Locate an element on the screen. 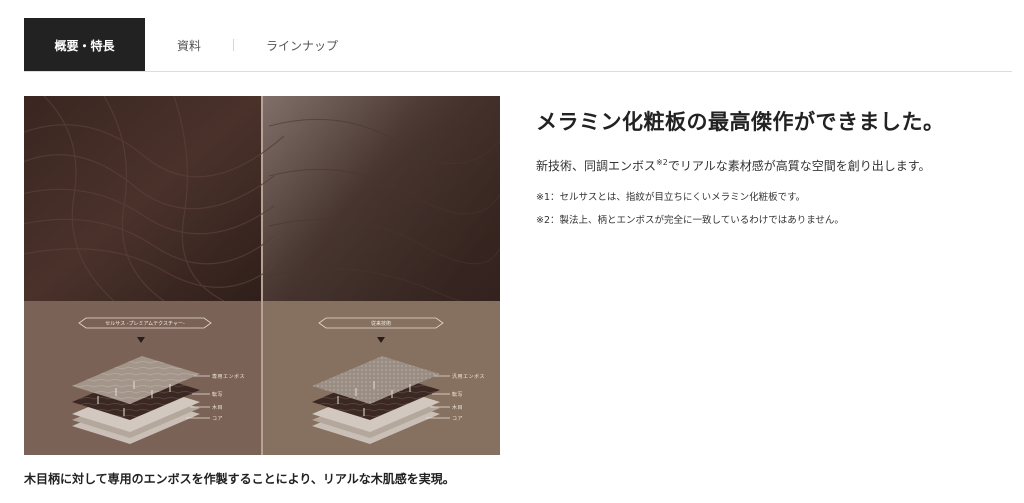  footnote-2: ※2：製法上、柄とエンボスが完全に一致しているわけではありません。 is located at coordinates (690, 220).